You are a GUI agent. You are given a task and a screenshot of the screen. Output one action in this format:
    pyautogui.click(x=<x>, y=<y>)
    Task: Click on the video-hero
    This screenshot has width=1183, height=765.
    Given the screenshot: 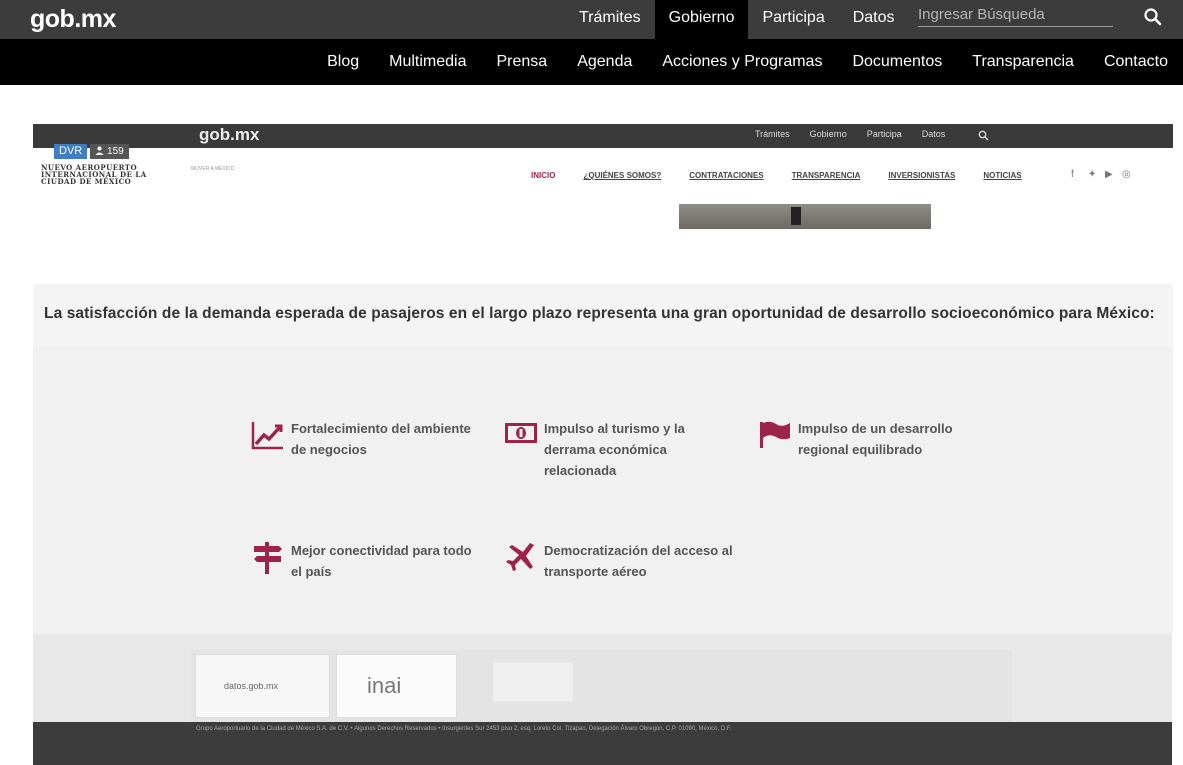 What is the action you would take?
    pyautogui.click(x=603, y=236)
    